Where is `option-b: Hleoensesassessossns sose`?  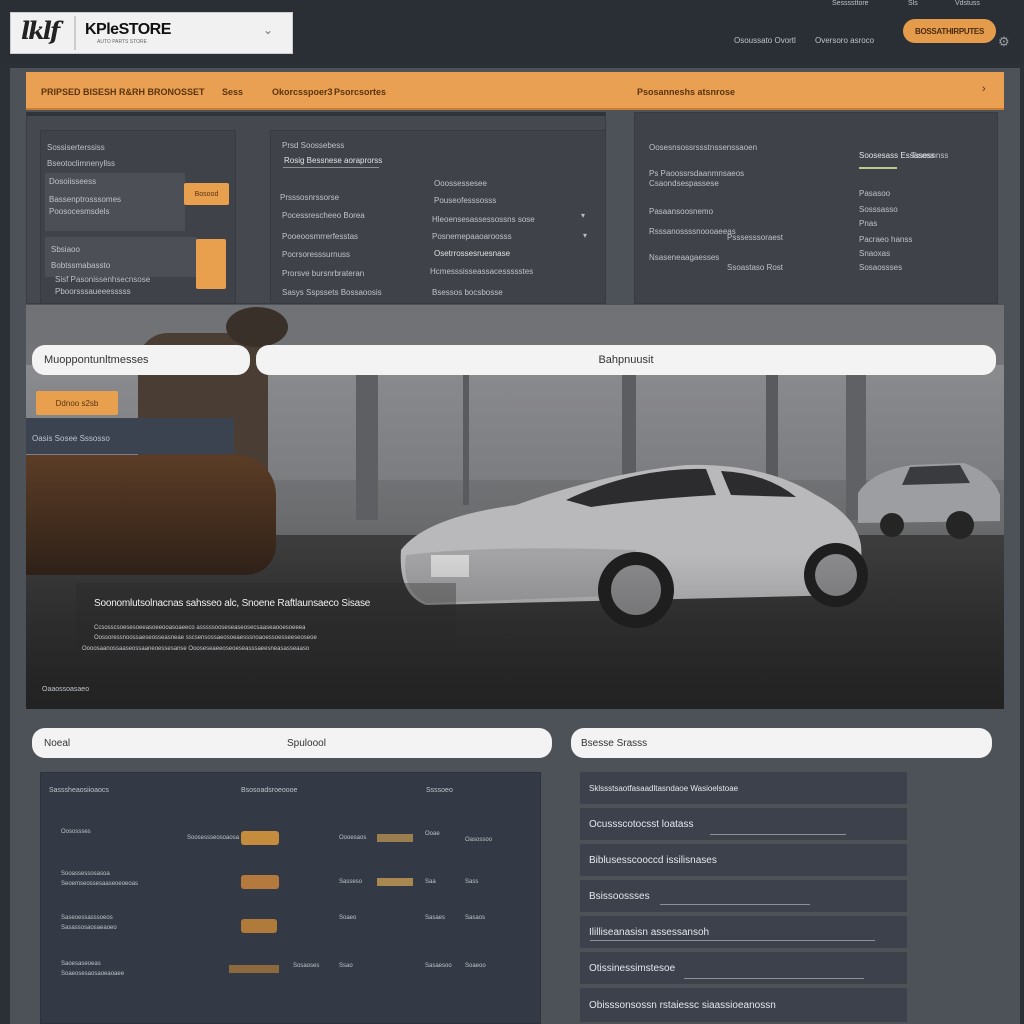 option-b: Hleoensesassessossns sose is located at coordinates (483, 219).